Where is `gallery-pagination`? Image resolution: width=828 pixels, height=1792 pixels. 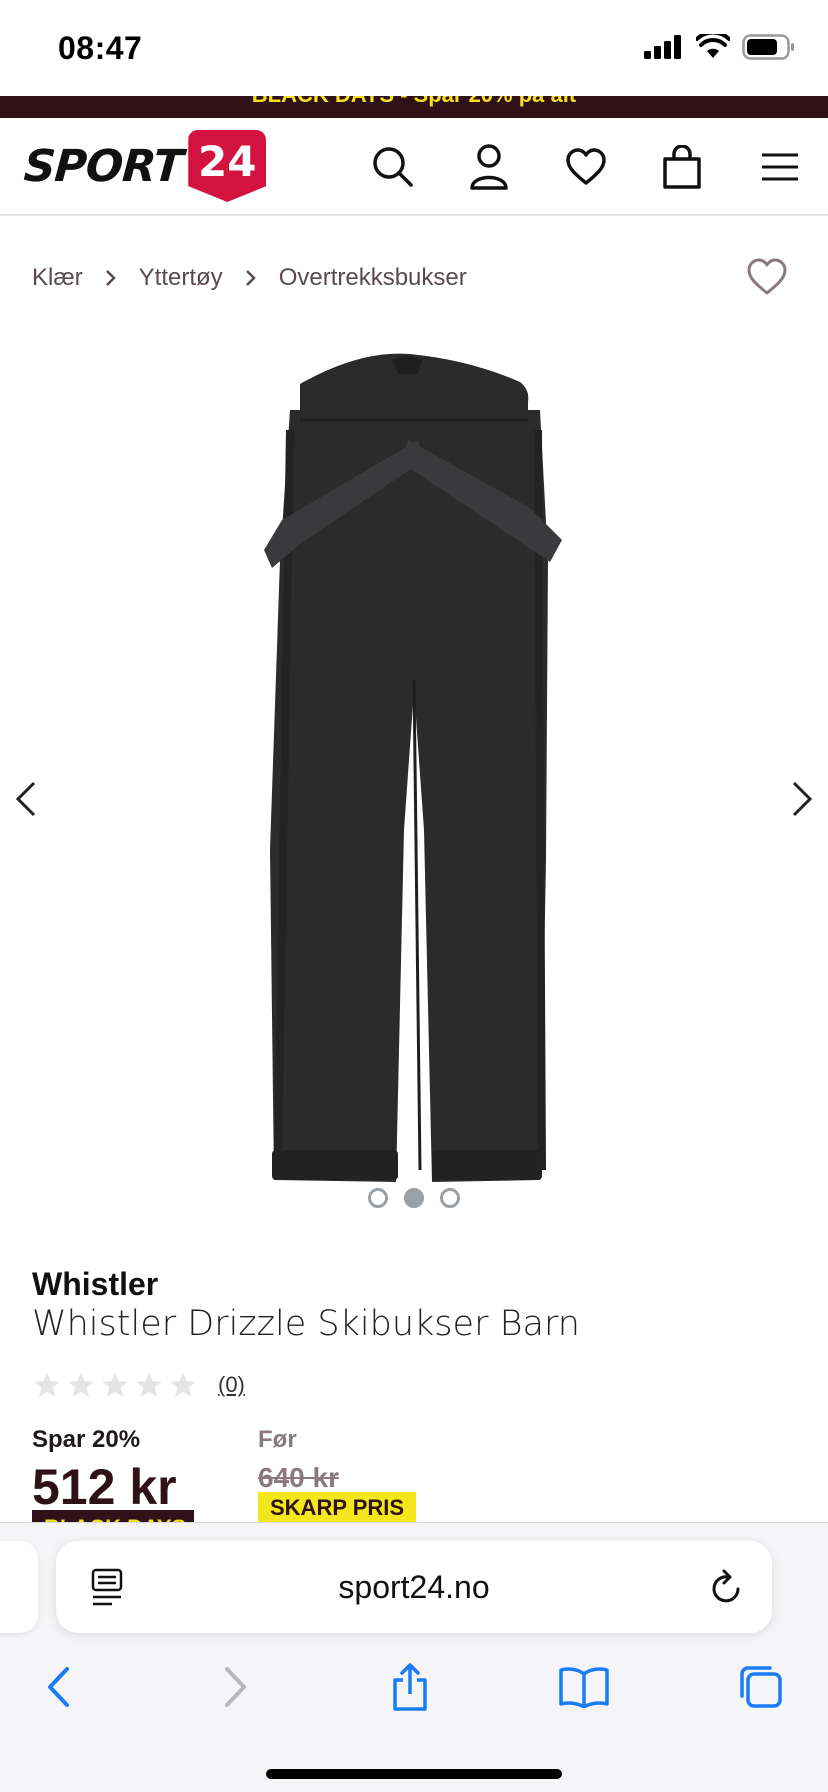
gallery-pagination is located at coordinates (414, 1198).